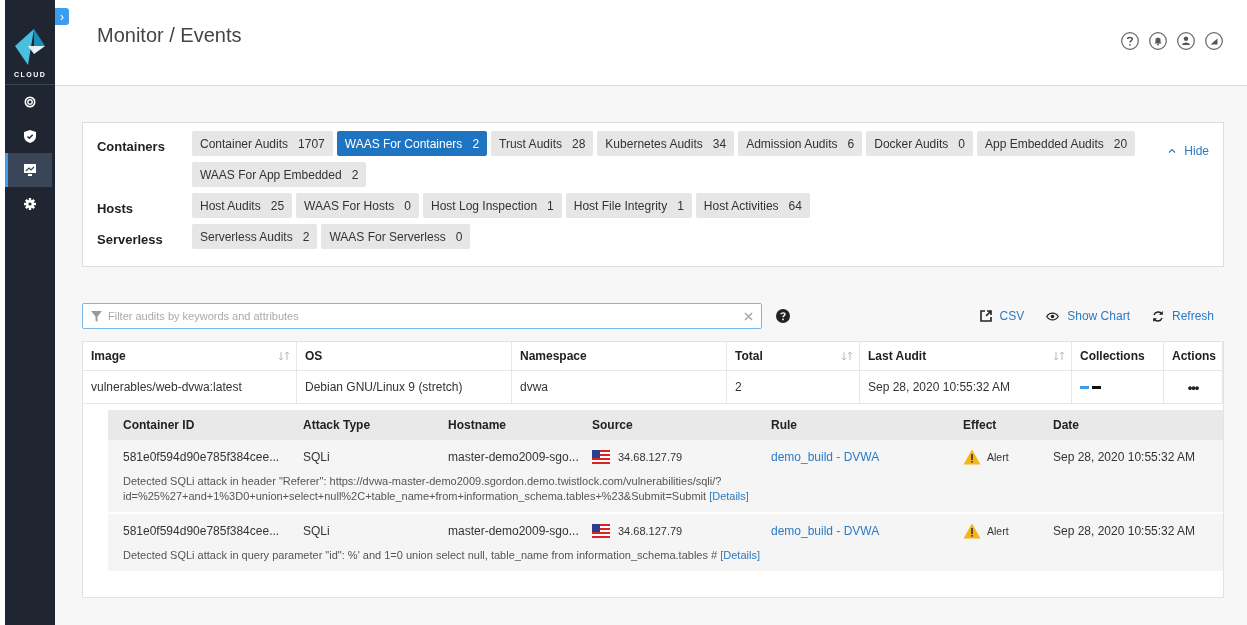 Image resolution: width=1247 pixels, height=625 pixels. I want to click on column-header: Hostname, so click(505, 425).